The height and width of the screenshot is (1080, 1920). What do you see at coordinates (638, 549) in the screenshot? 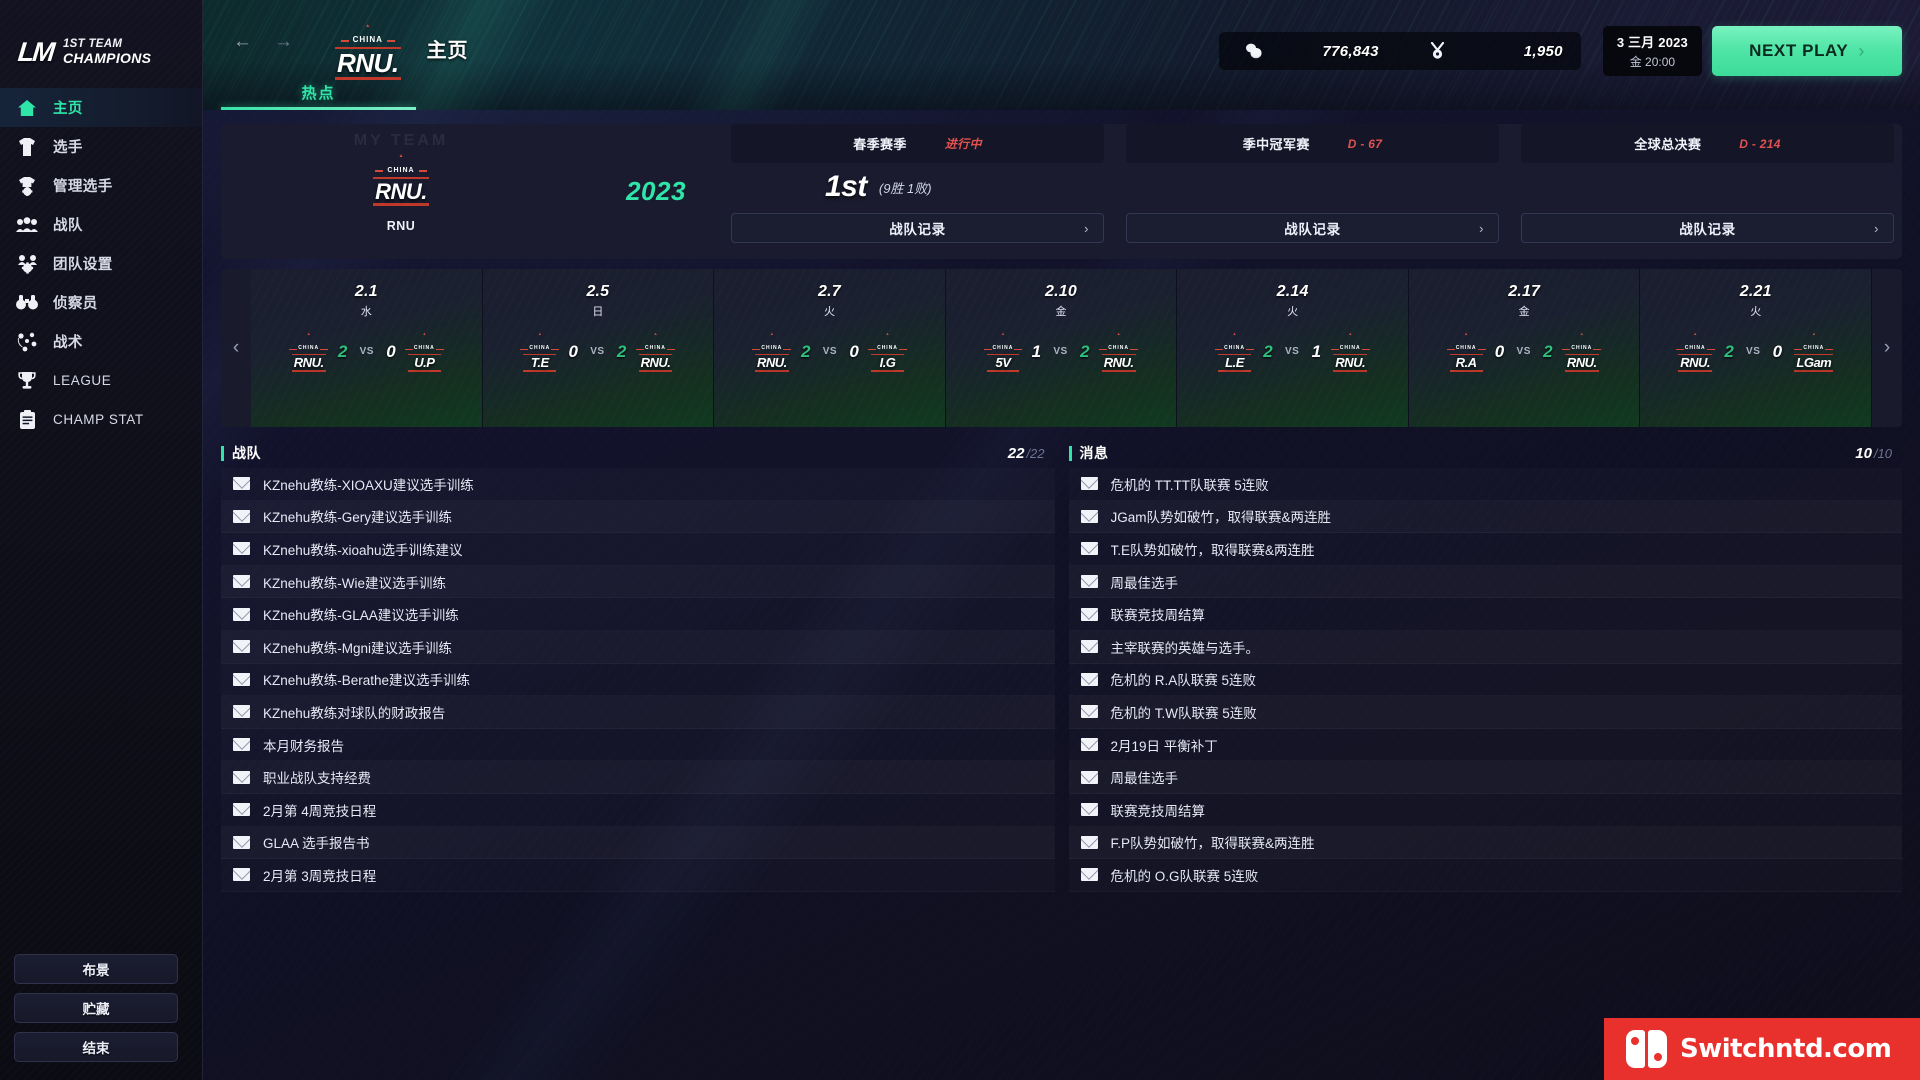
I see `list-item: KZnehu教练-xioahu选手训练建议` at bounding box center [638, 549].